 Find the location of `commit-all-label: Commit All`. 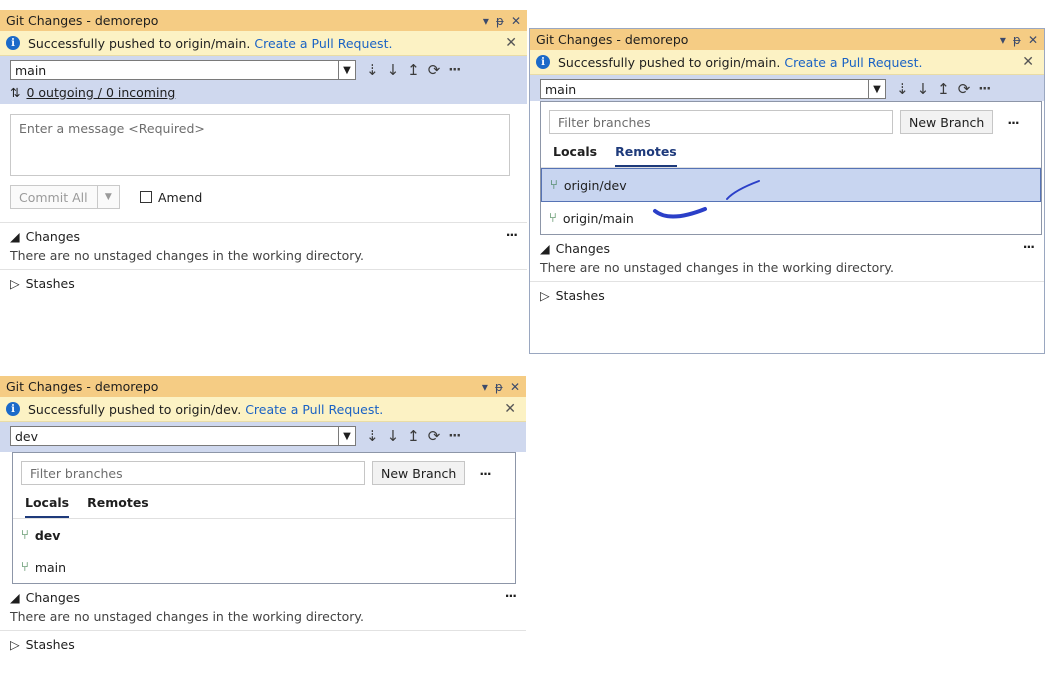

commit-all-label: Commit All is located at coordinates (53, 197).